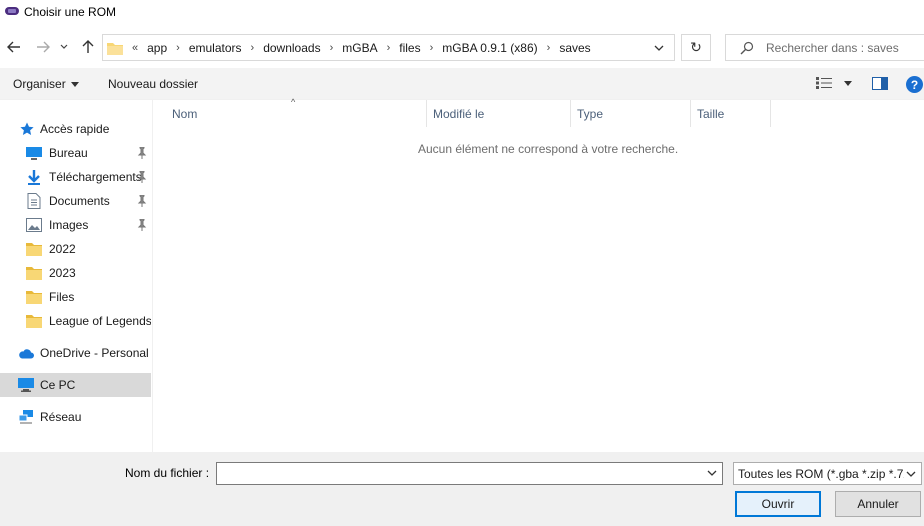  I want to click on arrow-left-icon, so click(13, 47).